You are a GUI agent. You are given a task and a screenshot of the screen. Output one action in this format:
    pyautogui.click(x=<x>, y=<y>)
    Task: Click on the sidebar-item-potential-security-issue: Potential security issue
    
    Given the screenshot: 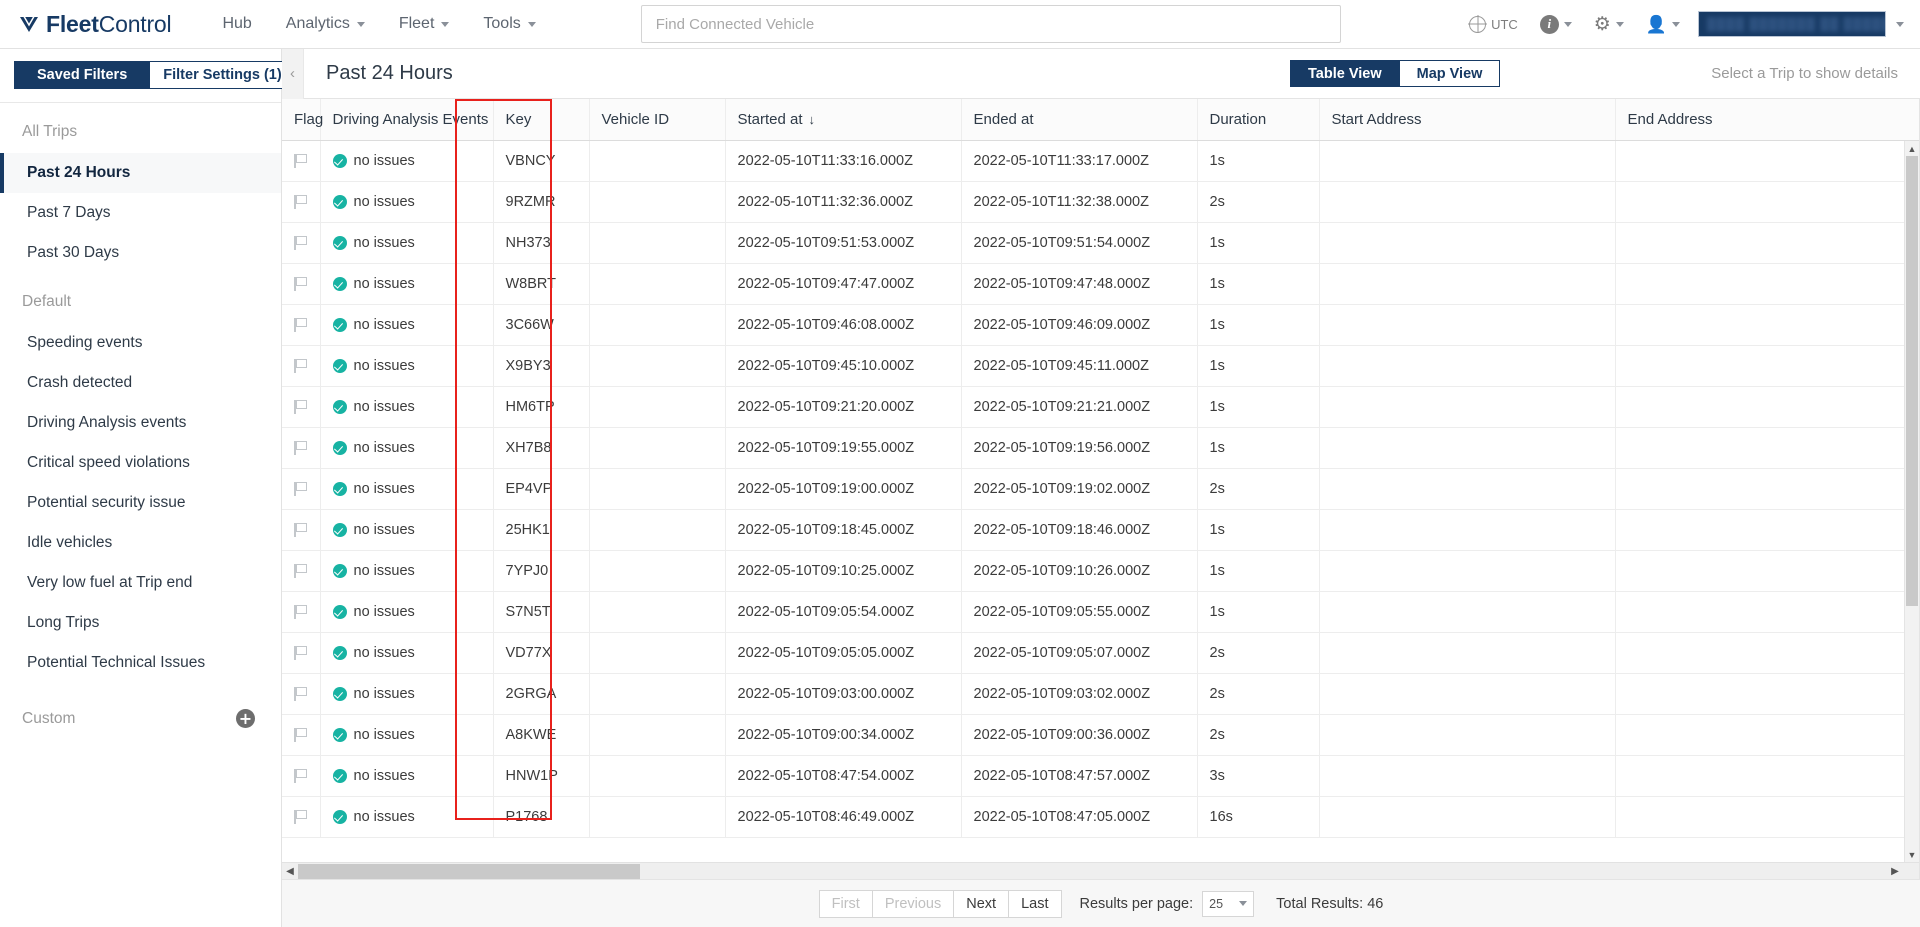 What is the action you would take?
    pyautogui.click(x=140, y=503)
    